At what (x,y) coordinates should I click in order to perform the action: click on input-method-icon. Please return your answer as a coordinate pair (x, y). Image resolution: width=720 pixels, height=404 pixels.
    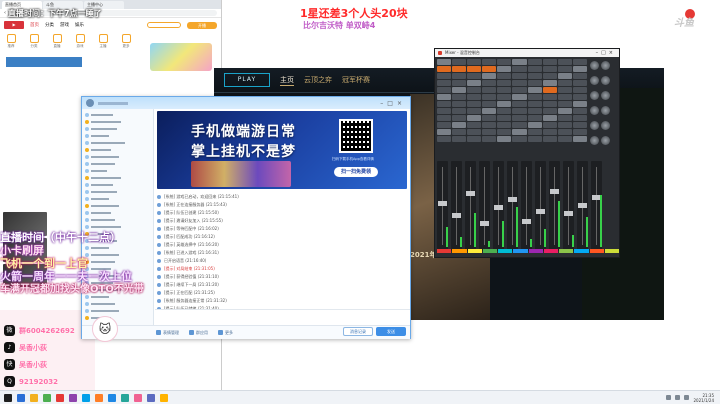
    Looking at the image, I should click on (687, 397).